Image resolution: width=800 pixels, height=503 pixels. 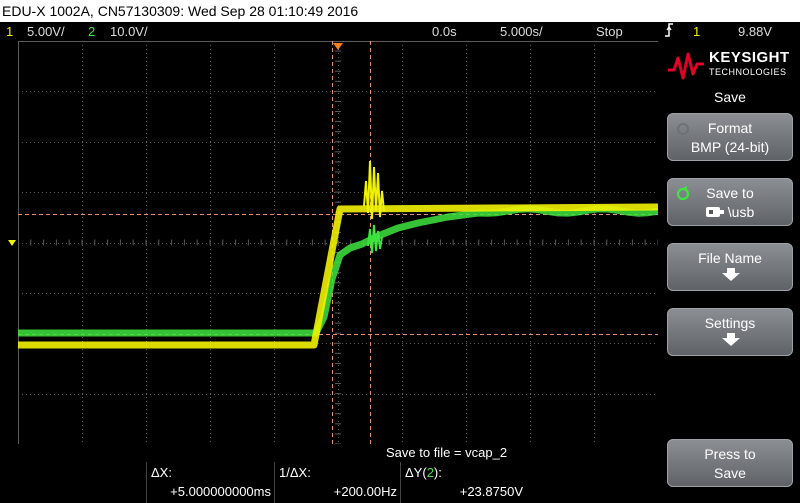 What do you see at coordinates (730, 137) in the screenshot?
I see `format-softkey: Format BMP (24-bit)` at bounding box center [730, 137].